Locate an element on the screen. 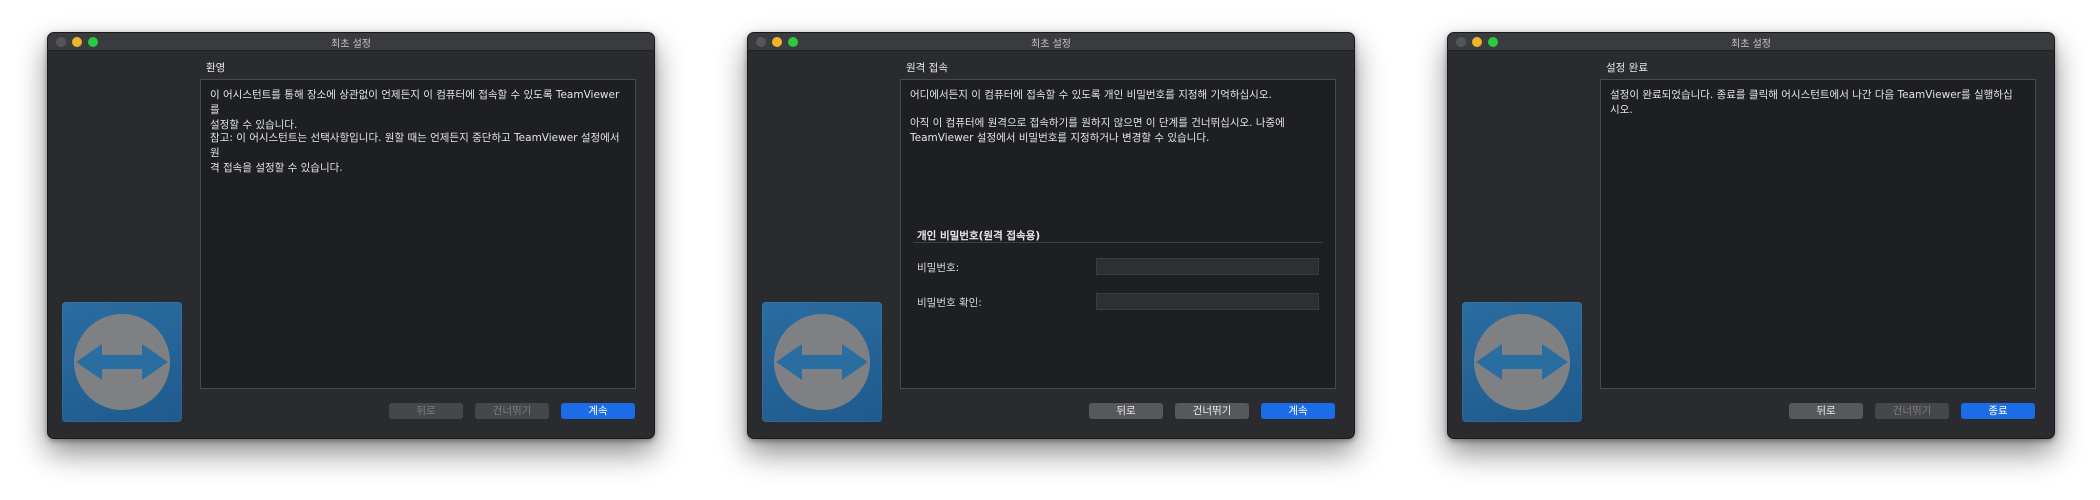 This screenshot has height=500, width=2100. password-section-title: 개인 비밀번호(원격 접속용) is located at coordinates (979, 236).